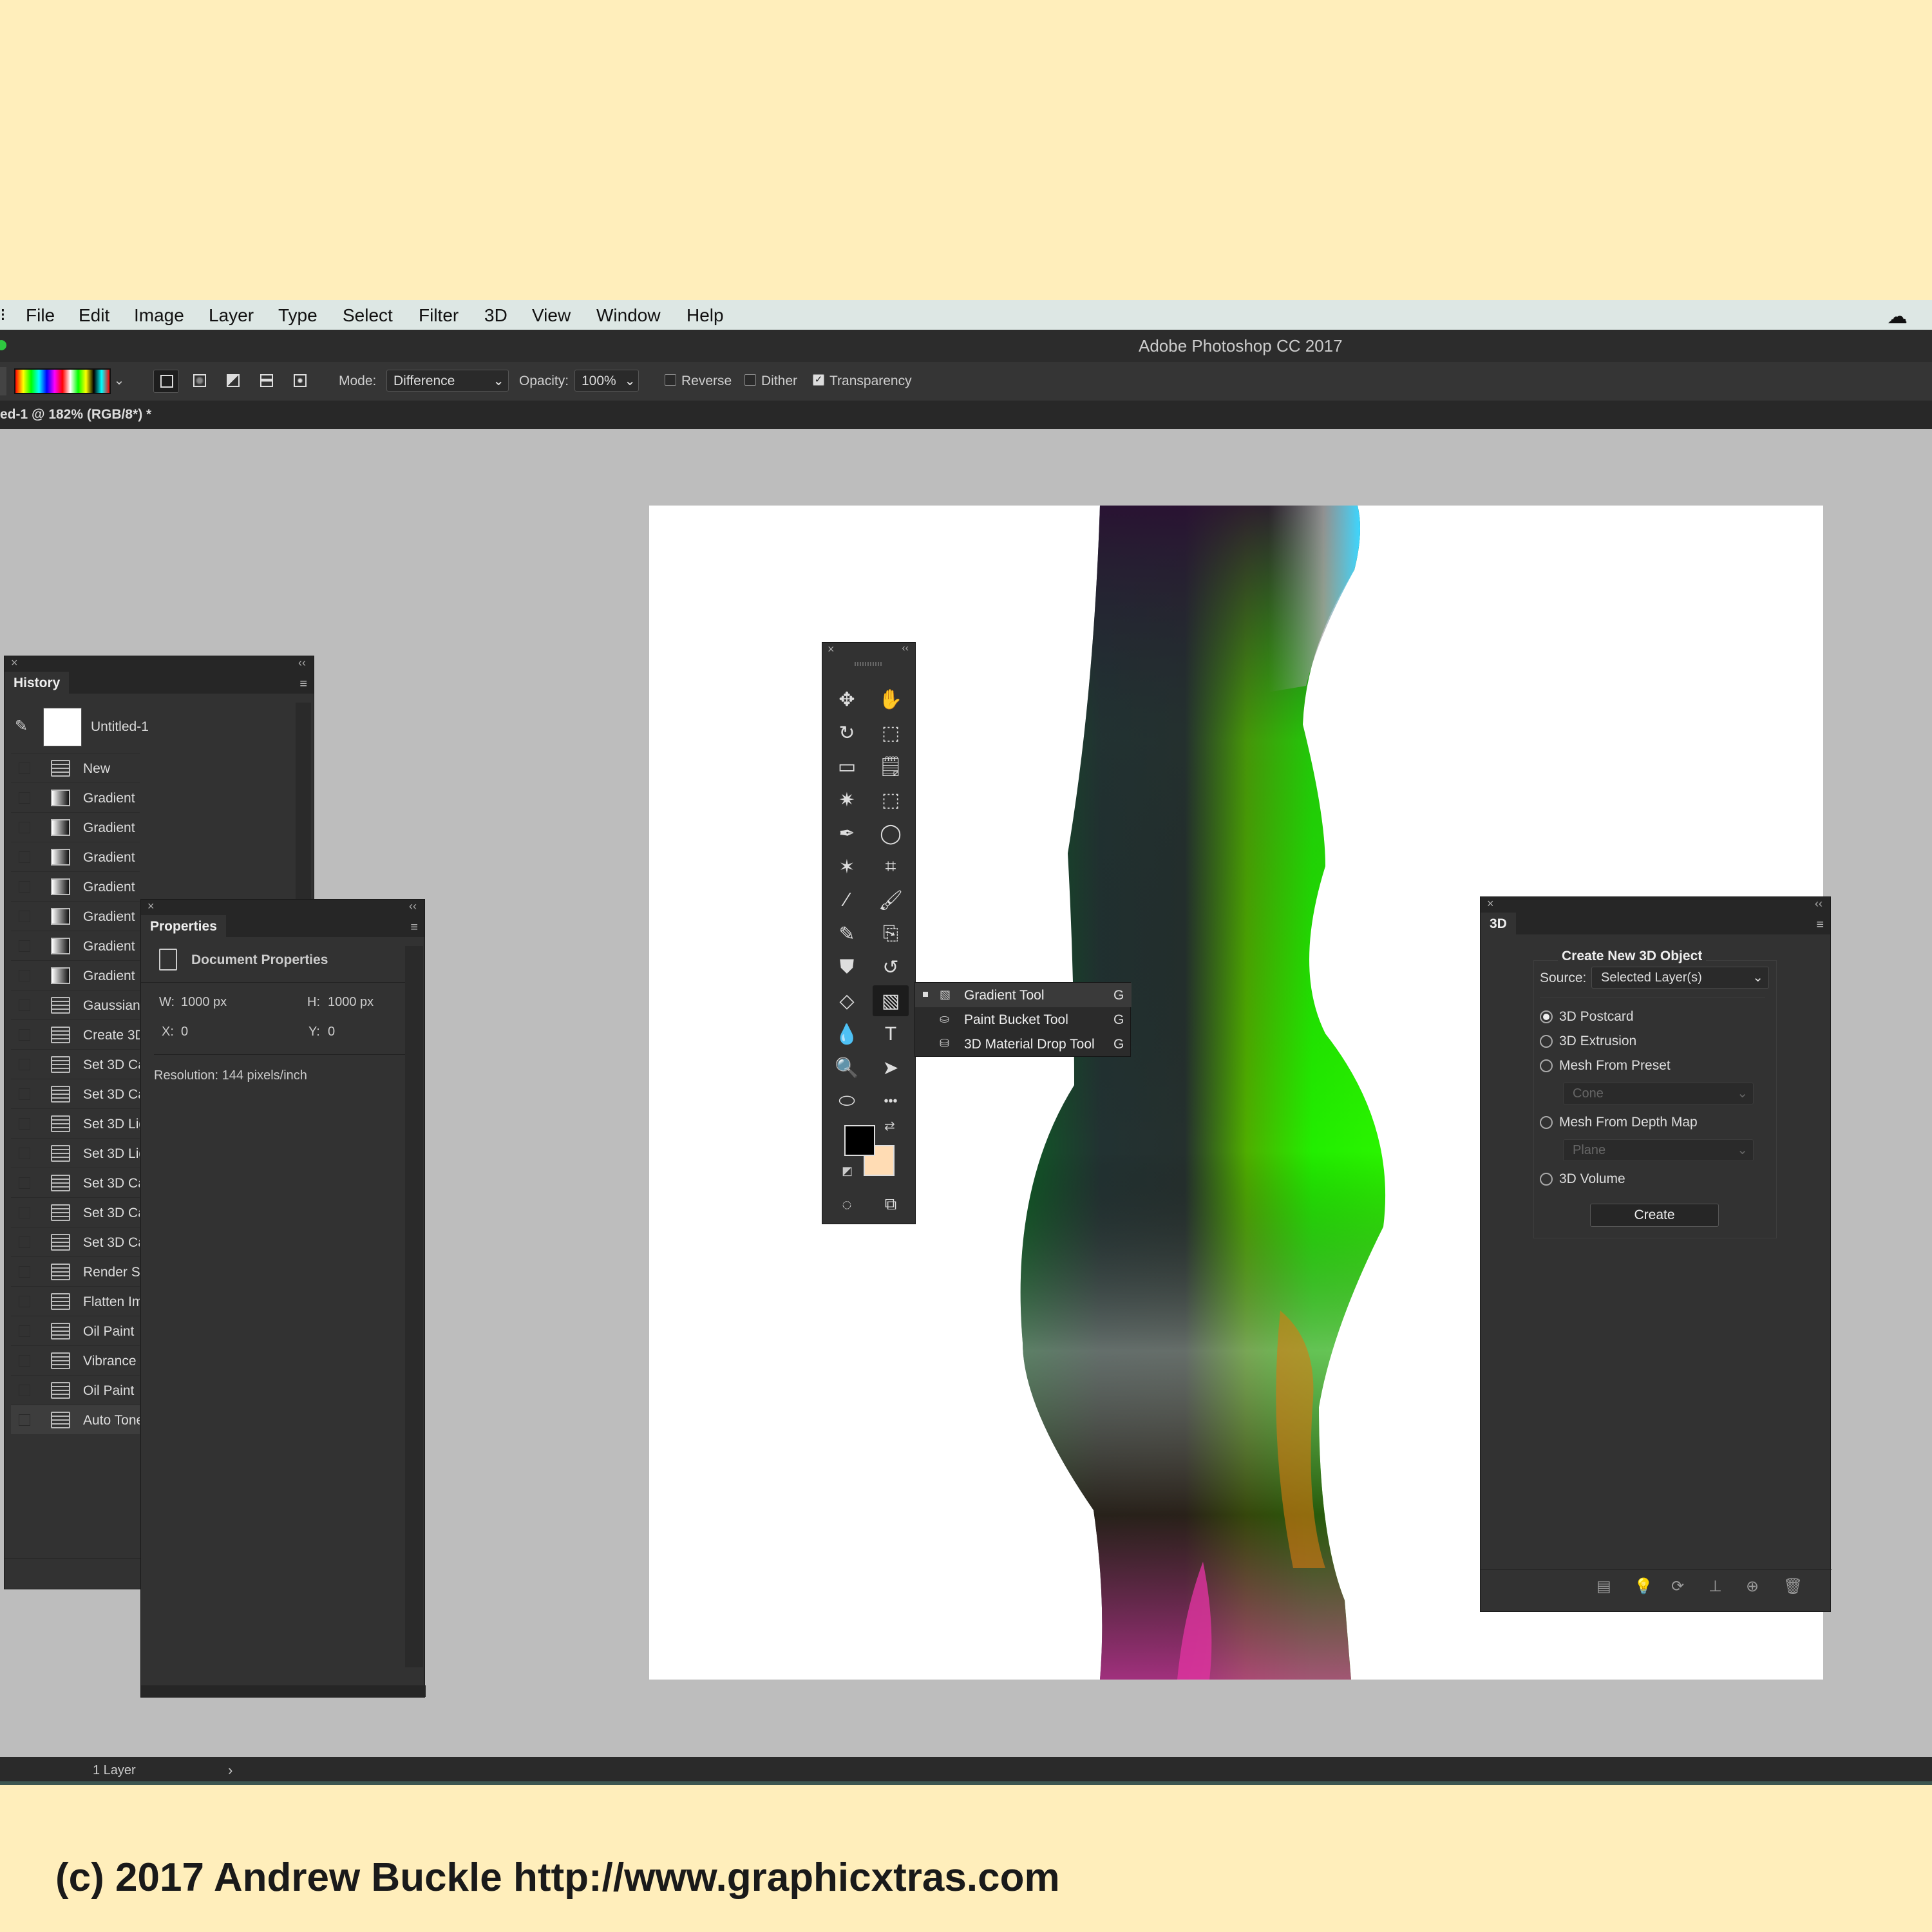 This screenshot has width=1932, height=1932. What do you see at coordinates (496, 315) in the screenshot?
I see `menu-3d: 3D` at bounding box center [496, 315].